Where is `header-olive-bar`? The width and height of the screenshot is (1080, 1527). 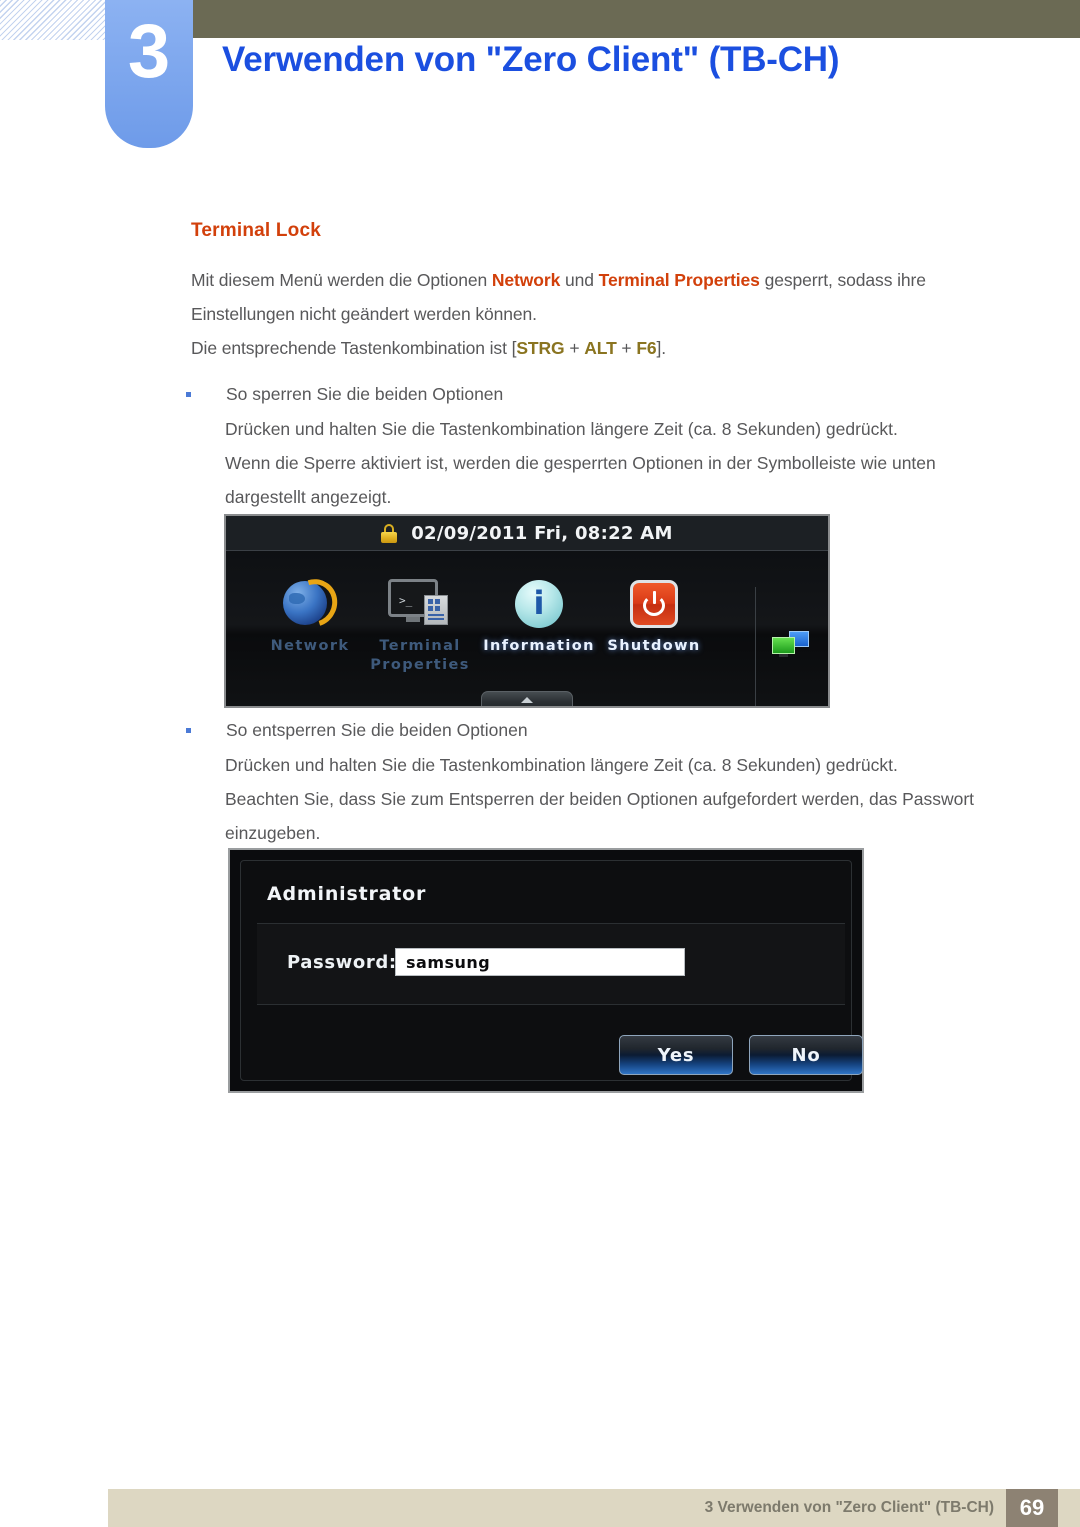
header-olive-bar is located at coordinates (636, 19).